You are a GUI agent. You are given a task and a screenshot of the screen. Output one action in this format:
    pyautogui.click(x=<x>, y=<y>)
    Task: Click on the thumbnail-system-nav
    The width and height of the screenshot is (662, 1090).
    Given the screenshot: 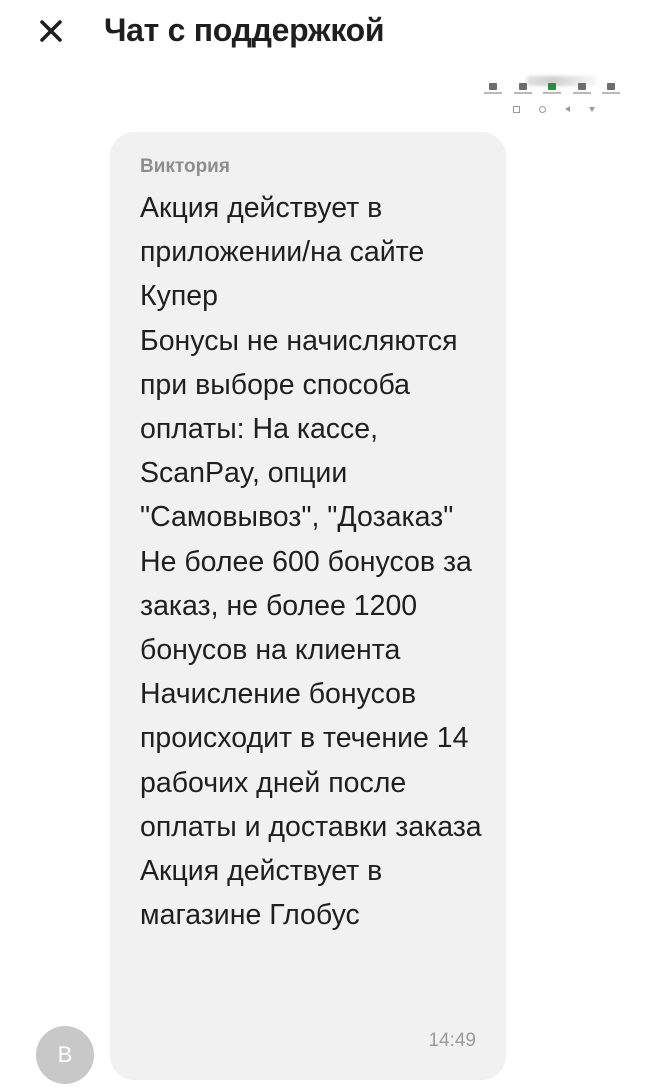 What is the action you would take?
    pyautogui.click(x=554, y=109)
    